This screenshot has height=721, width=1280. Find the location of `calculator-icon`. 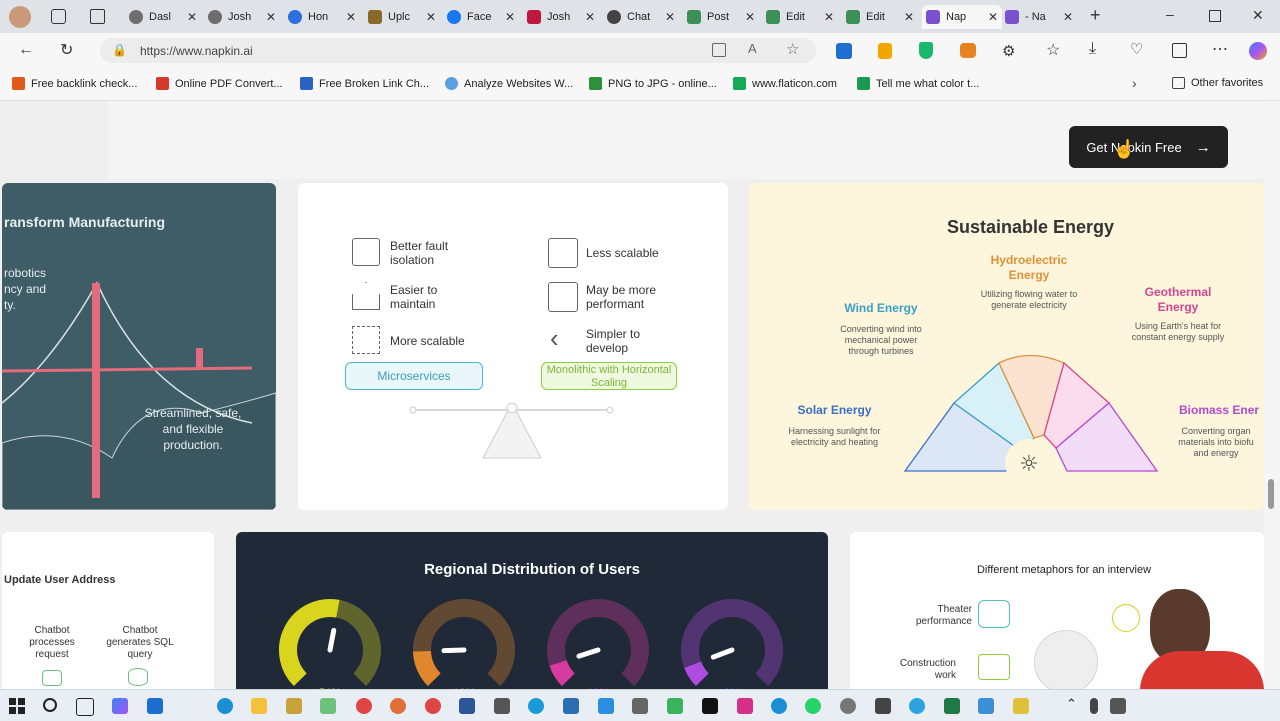

calculator-icon is located at coordinates (883, 706).